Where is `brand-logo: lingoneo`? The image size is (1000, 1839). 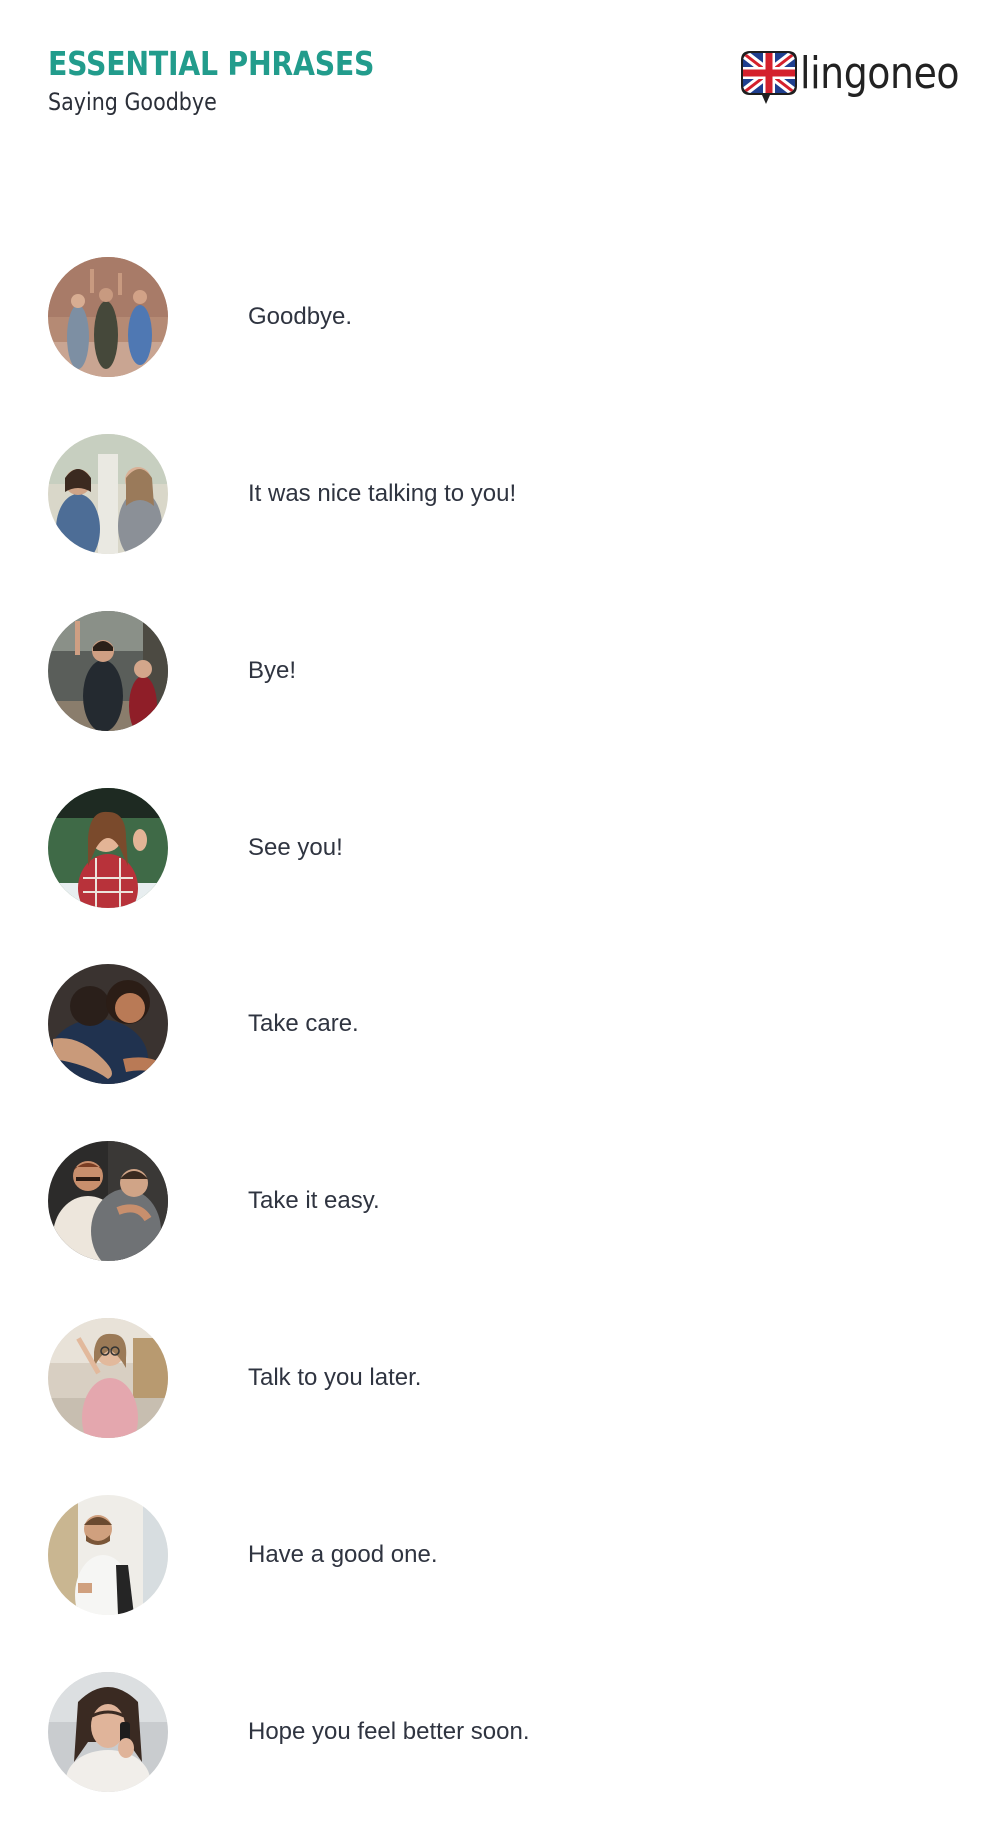
brand-logo: lingoneo is located at coordinates (862, 78).